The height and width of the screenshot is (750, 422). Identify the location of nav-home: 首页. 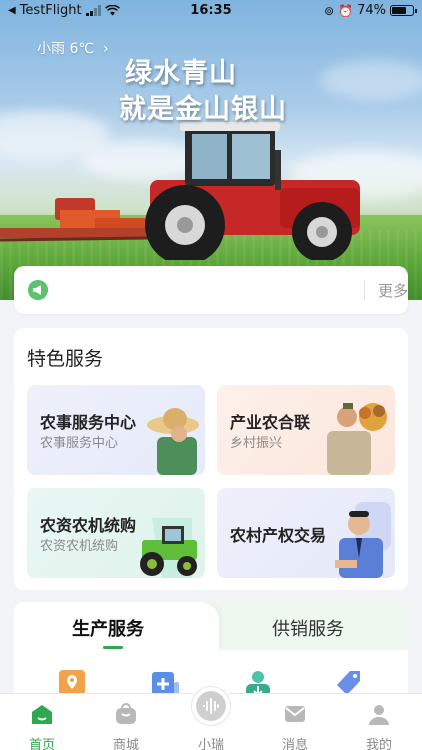
(42, 722).